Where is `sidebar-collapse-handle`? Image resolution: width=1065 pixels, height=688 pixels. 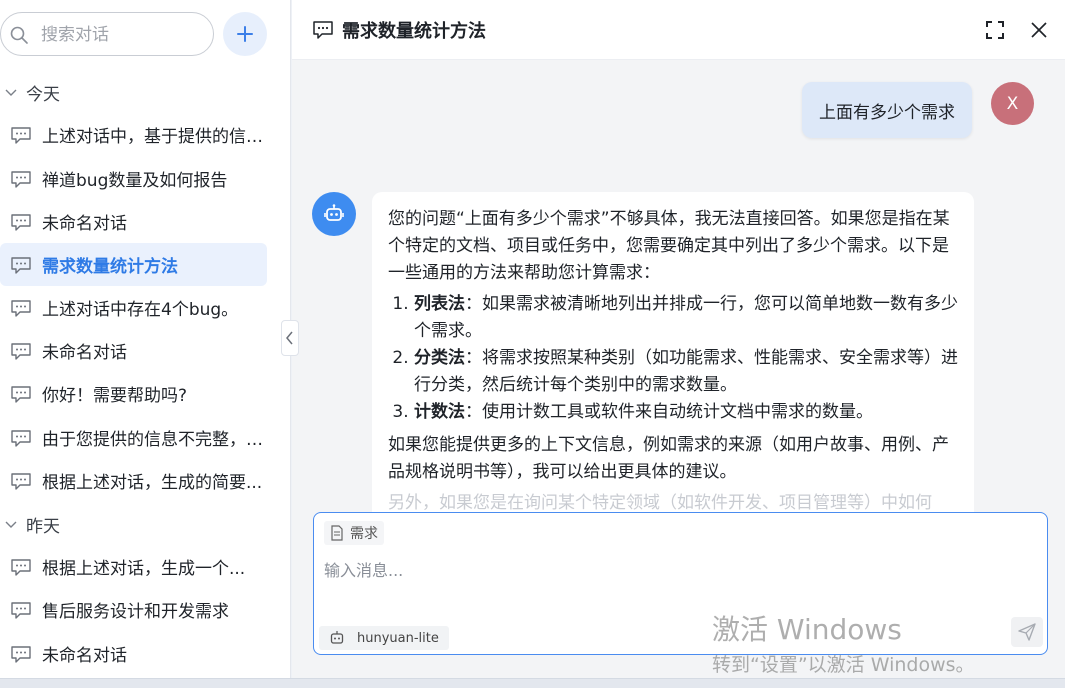 sidebar-collapse-handle is located at coordinates (290, 338).